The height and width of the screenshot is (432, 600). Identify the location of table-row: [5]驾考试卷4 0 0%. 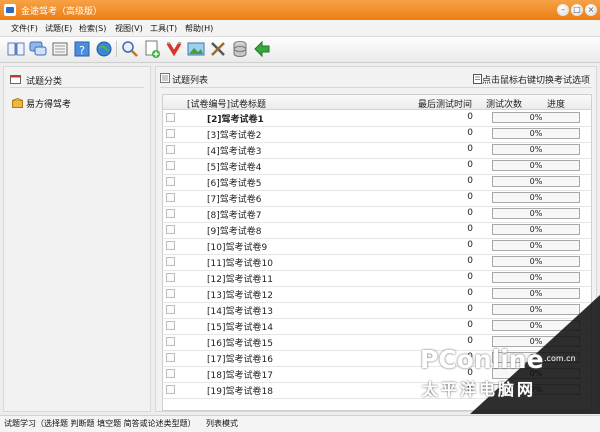
(377, 166).